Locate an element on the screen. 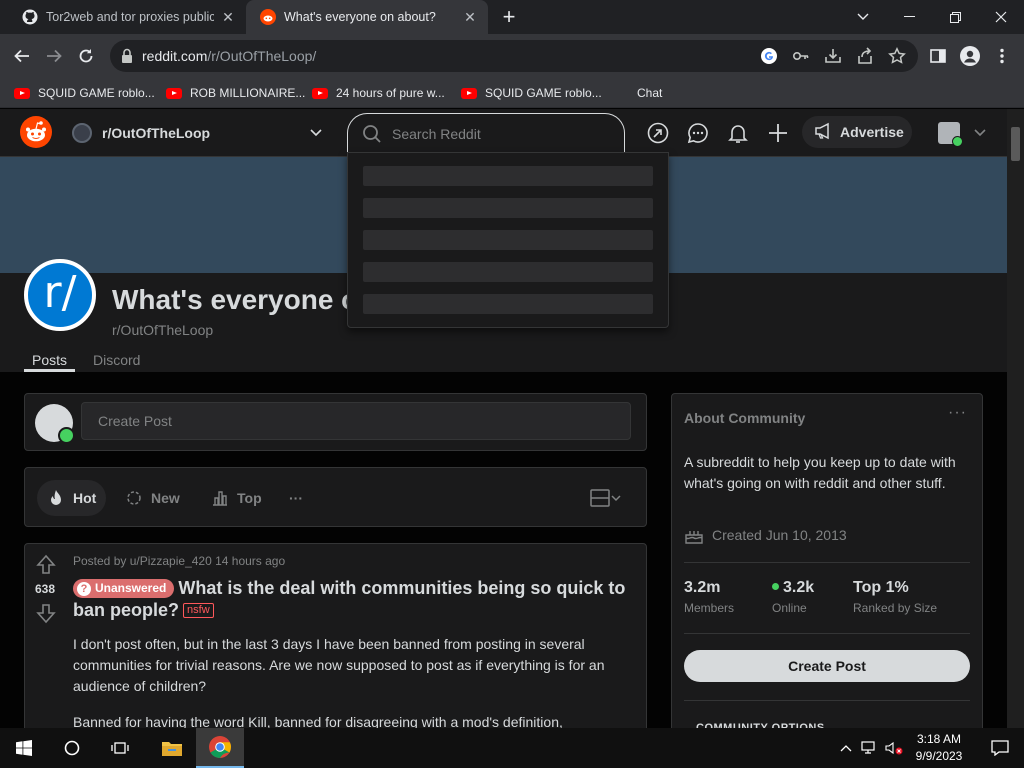  forward-button is located at coordinates (54, 56).